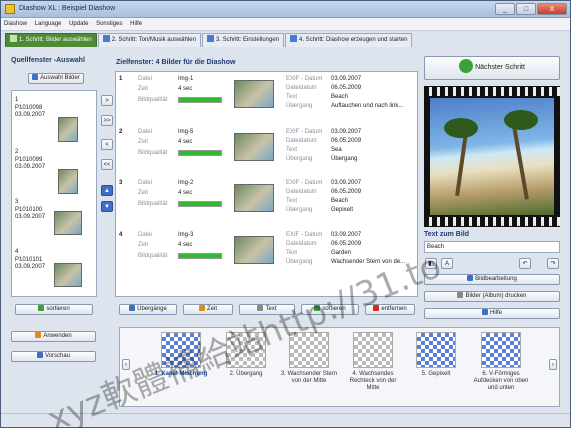  Describe the element at coordinates (201, 308) in the screenshot. I see `clock-icon` at that location.